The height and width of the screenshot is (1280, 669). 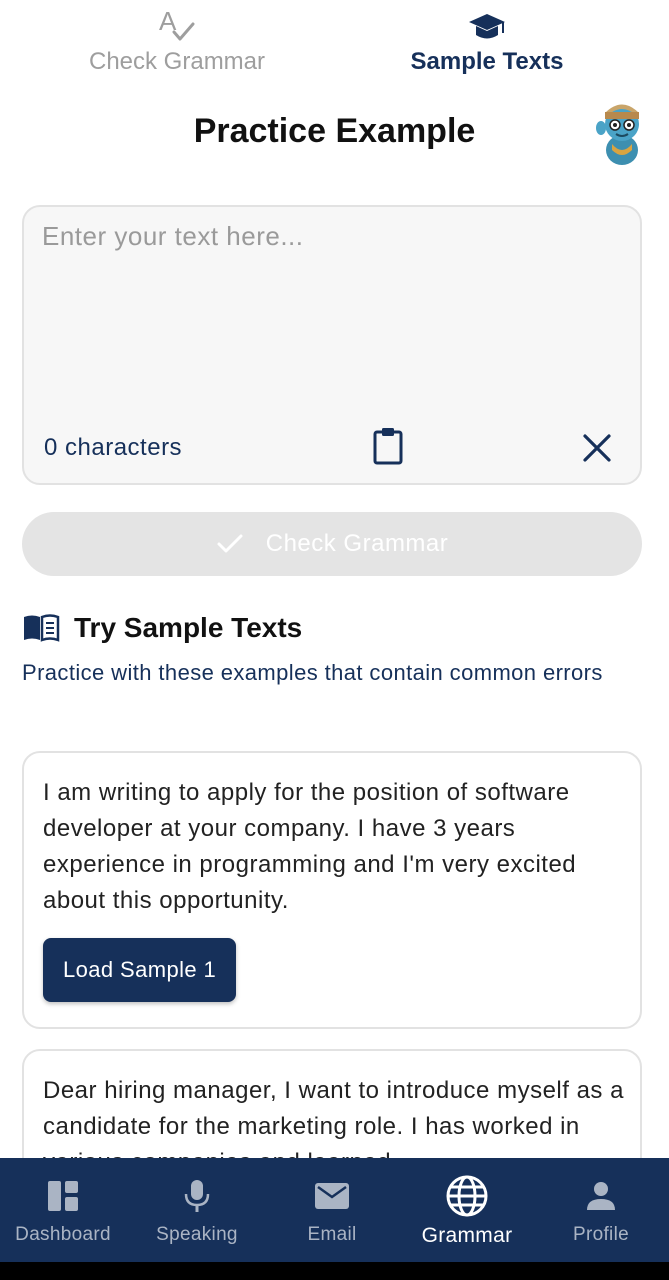 I want to click on check-grammar-button: Check Grammar, so click(x=332, y=544).